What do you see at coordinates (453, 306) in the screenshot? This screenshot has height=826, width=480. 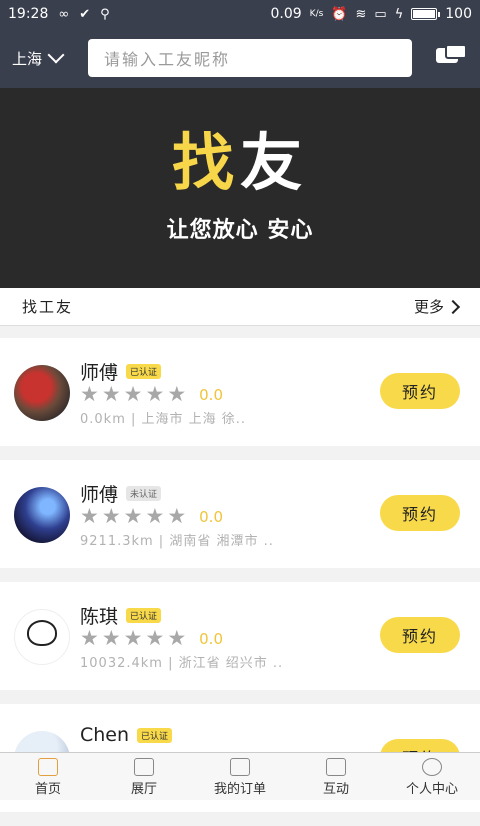 I see `chevron-right-icon` at bounding box center [453, 306].